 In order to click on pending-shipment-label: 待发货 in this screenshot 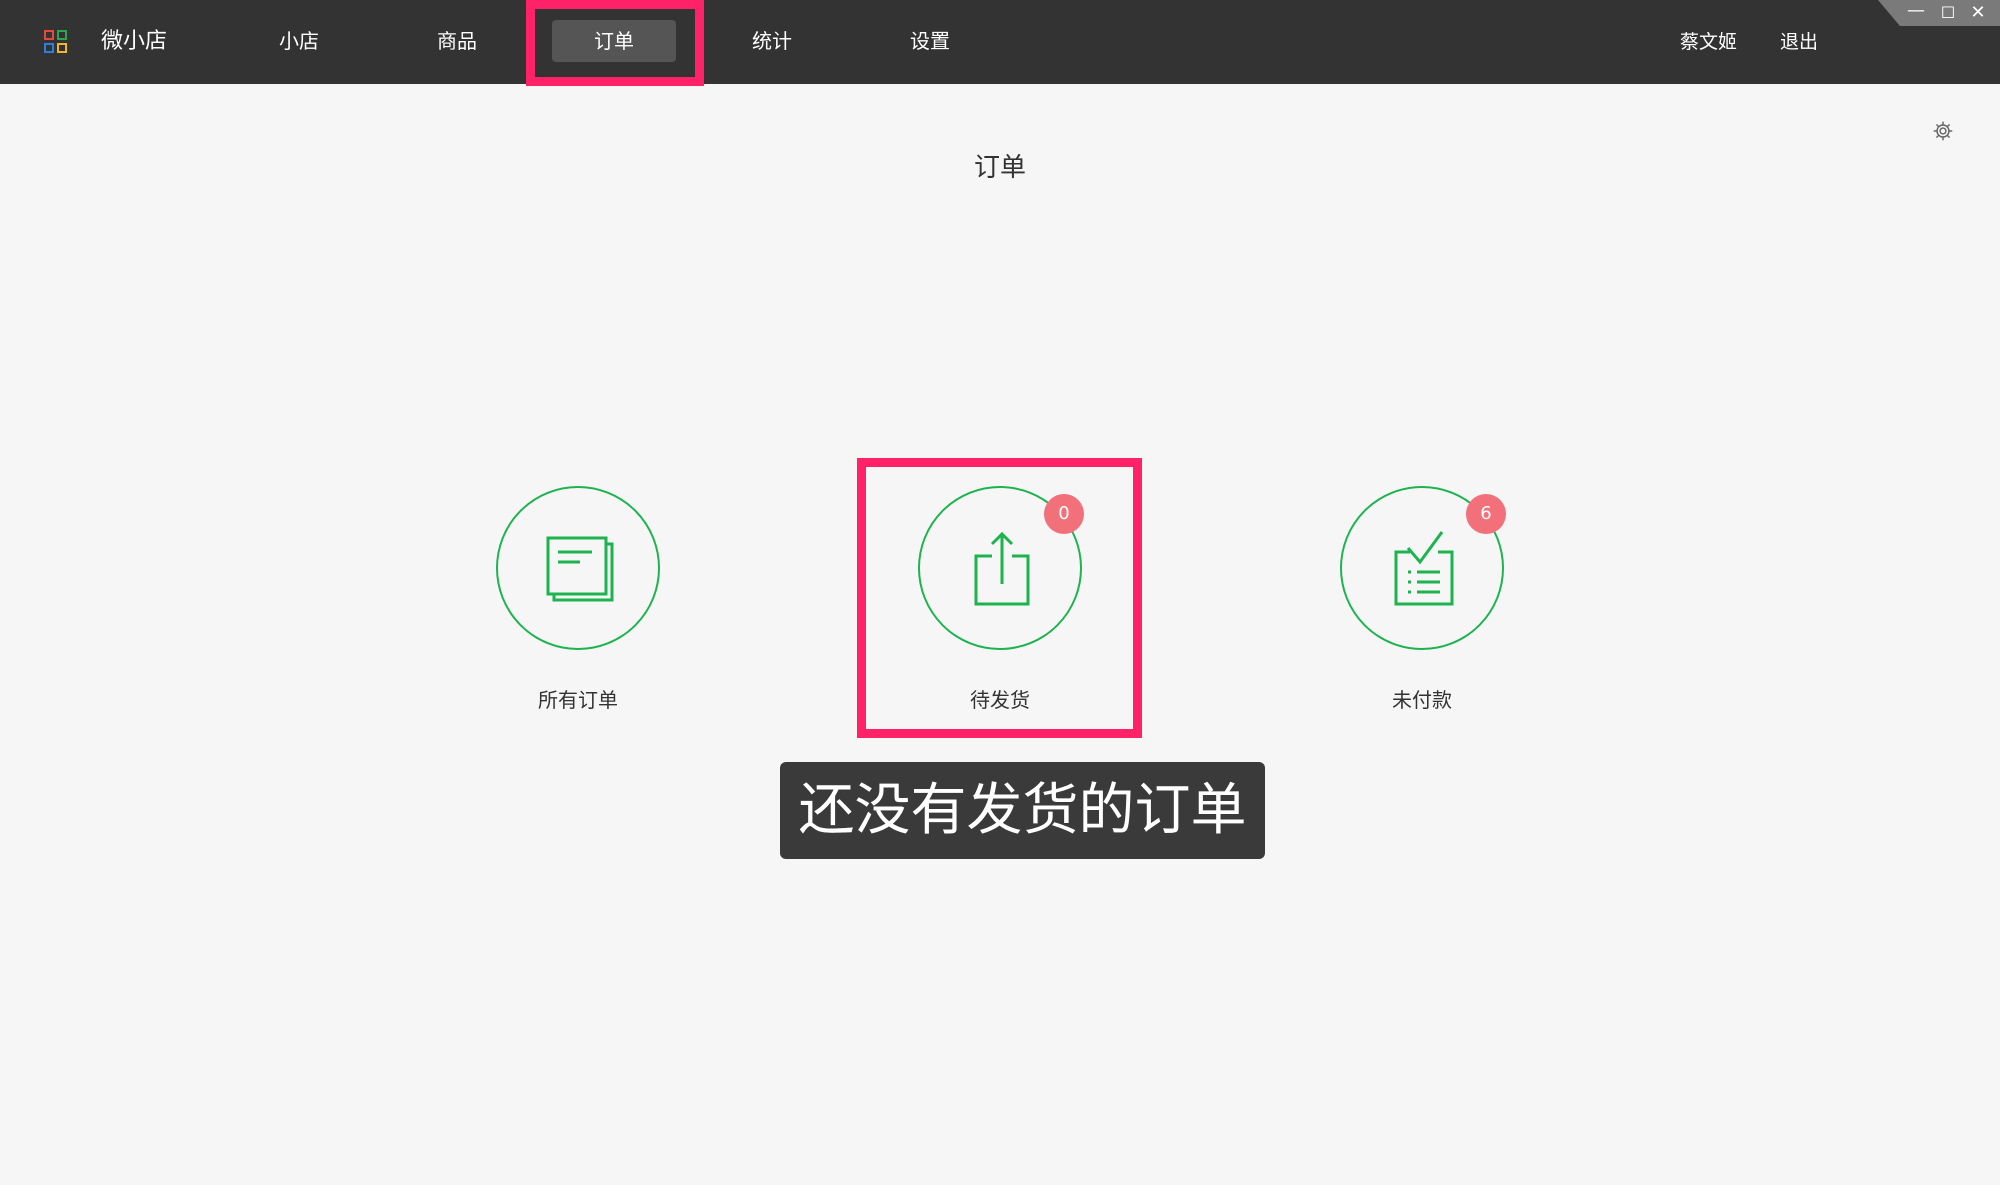, I will do `click(1000, 700)`.